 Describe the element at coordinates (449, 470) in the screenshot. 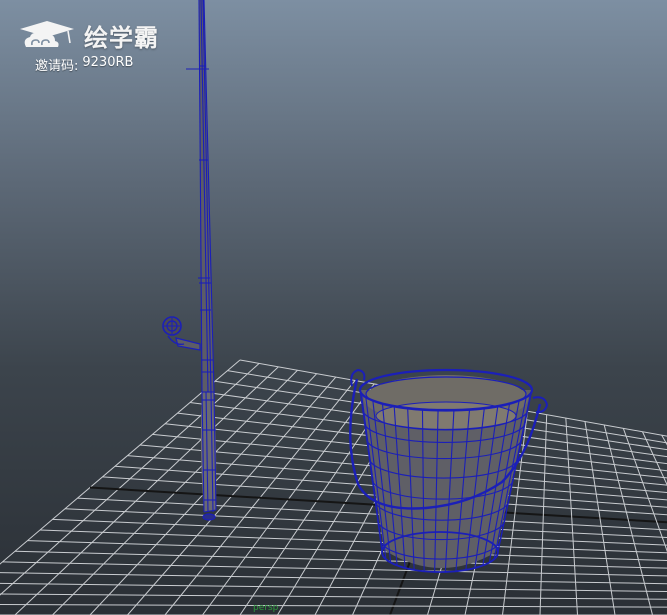

I see `bucket-mesh` at that location.